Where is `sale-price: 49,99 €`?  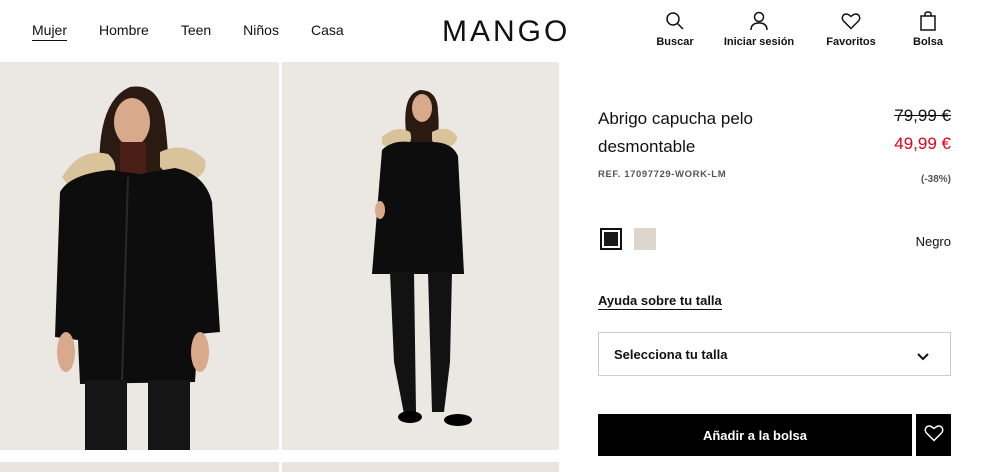
sale-price: 49,99 € is located at coordinates (922, 143).